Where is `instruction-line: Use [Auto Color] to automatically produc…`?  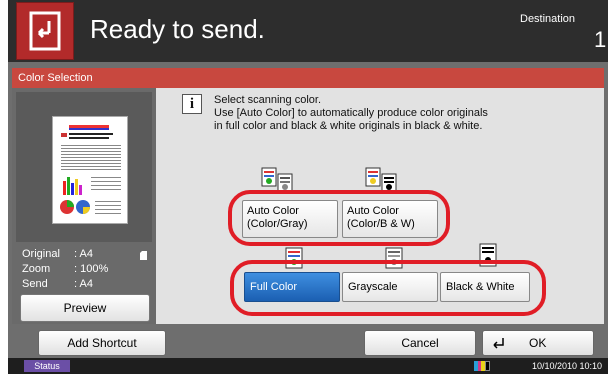 instruction-line: Use [Auto Color] to automatically produc… is located at coordinates (351, 113).